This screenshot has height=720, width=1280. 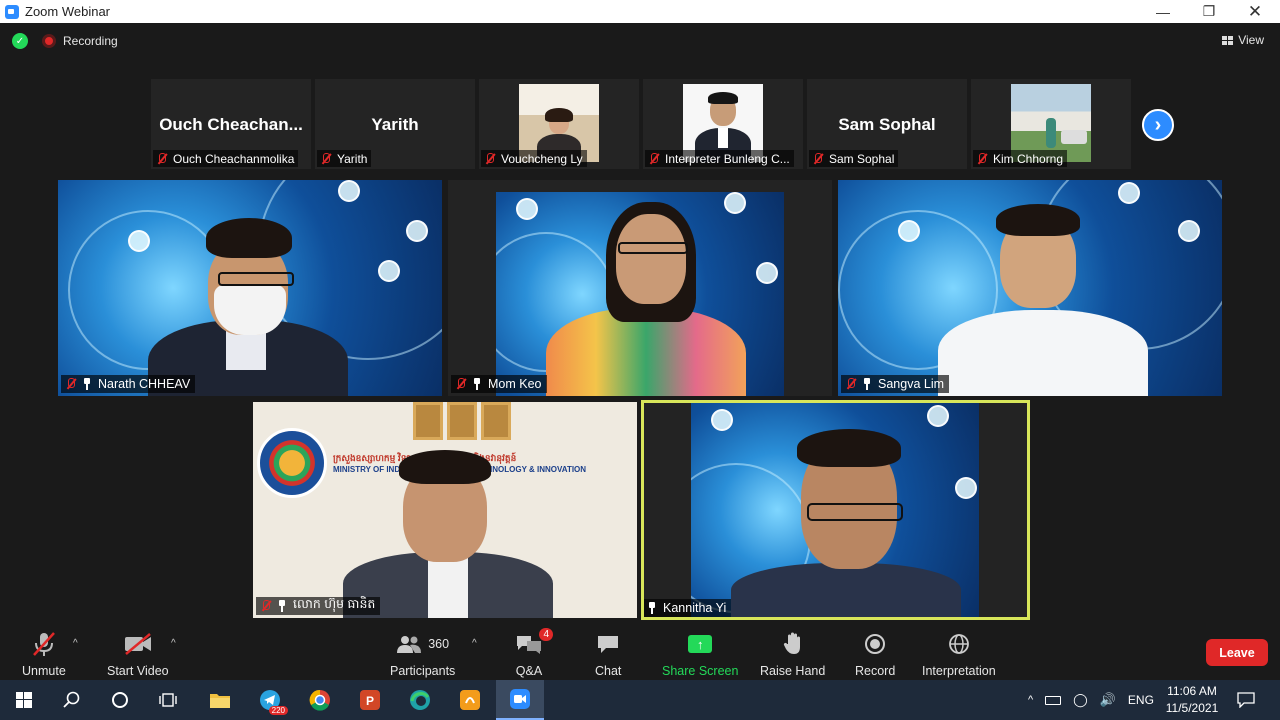 What do you see at coordinates (1228, 40) in the screenshot?
I see `grid-view-icon` at bounding box center [1228, 40].